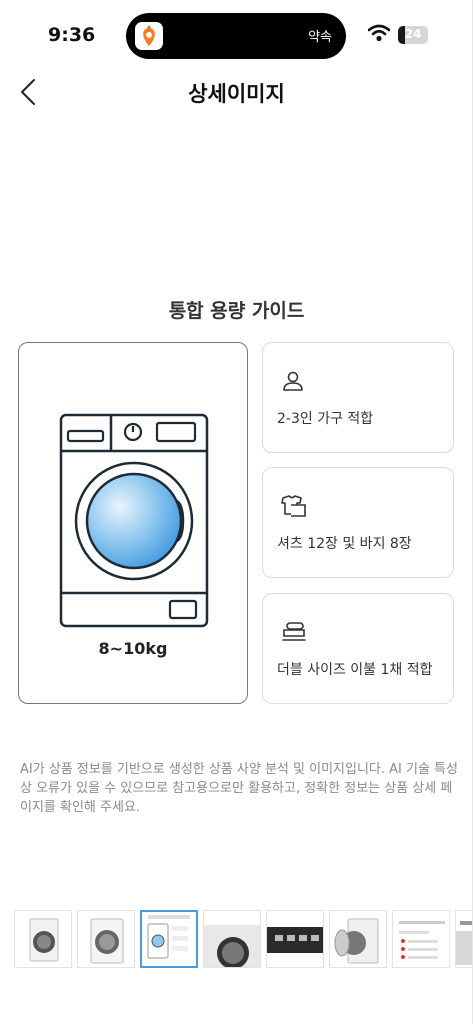 Image resolution: width=473 pixels, height=1024 pixels. What do you see at coordinates (344, 544) in the screenshot?
I see `info-card-label: 셔츠 12장 및 바지 8장` at bounding box center [344, 544].